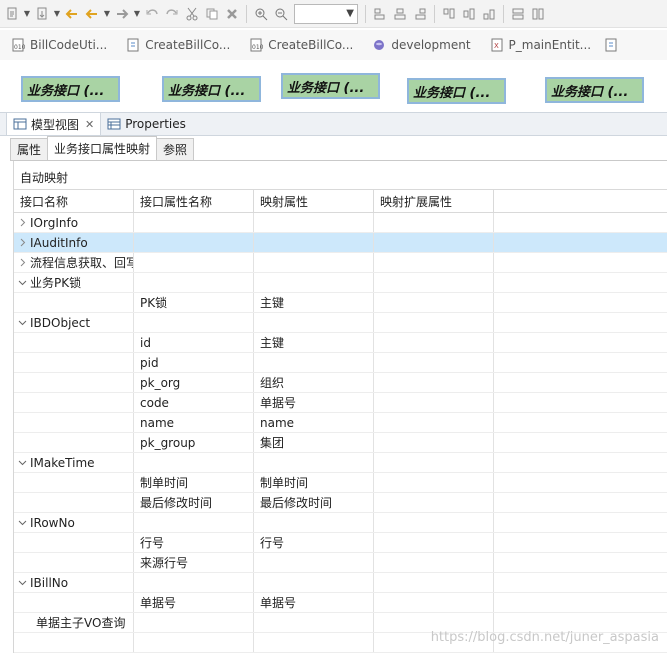 The image size is (667, 653). What do you see at coordinates (175, 149) in the screenshot?
I see `tab-references: 参照` at bounding box center [175, 149].